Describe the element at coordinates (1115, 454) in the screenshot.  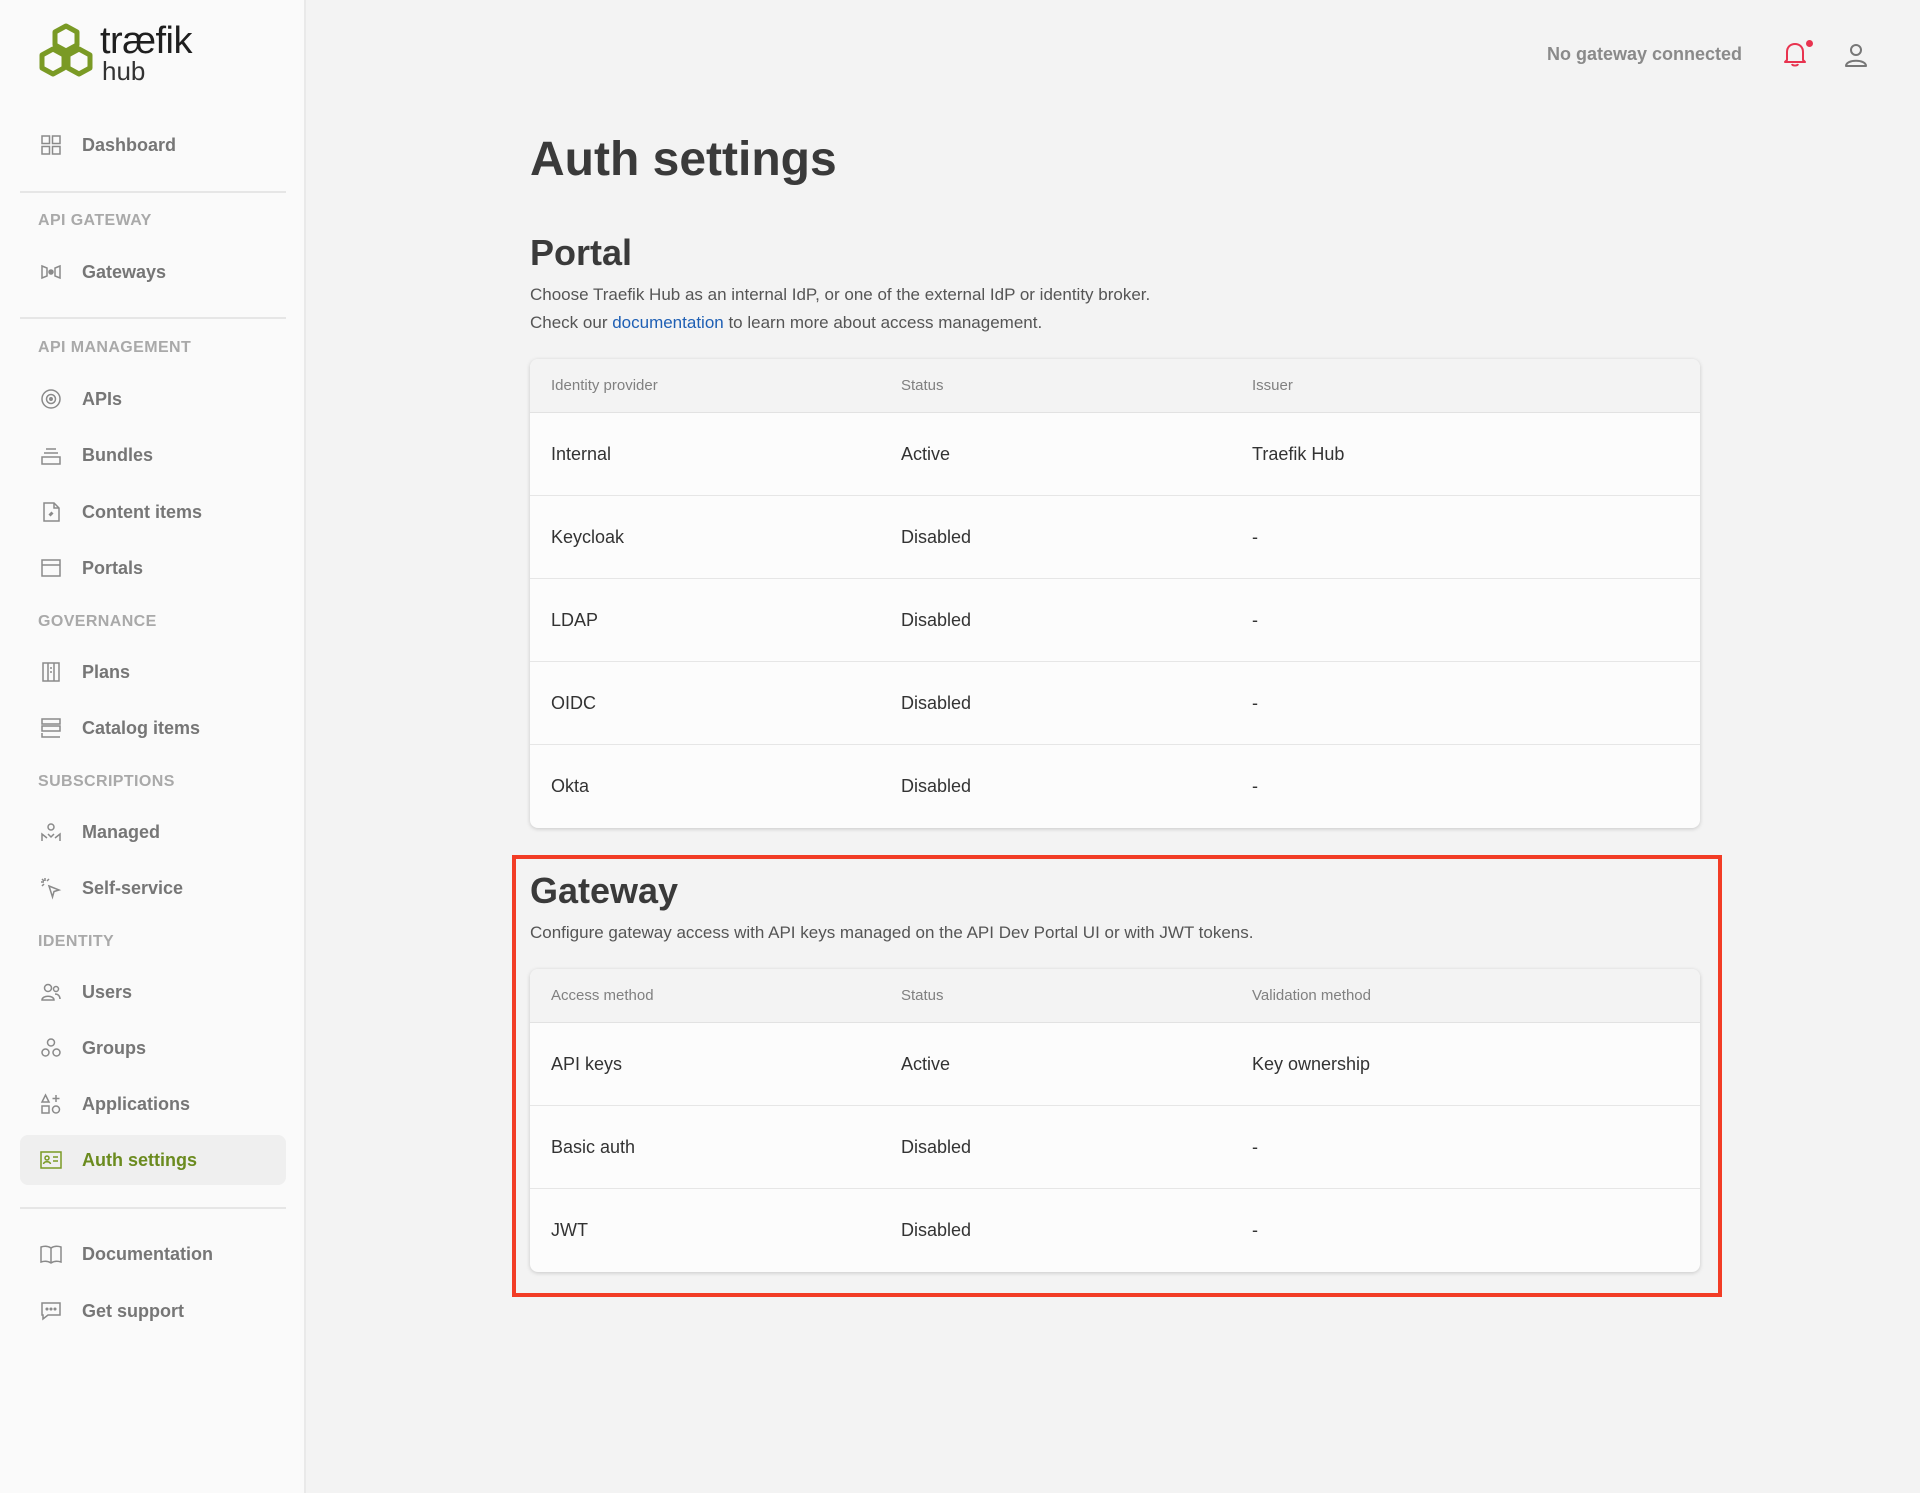
I see `table-row-internal: Internal Active Traefik Hub` at that location.